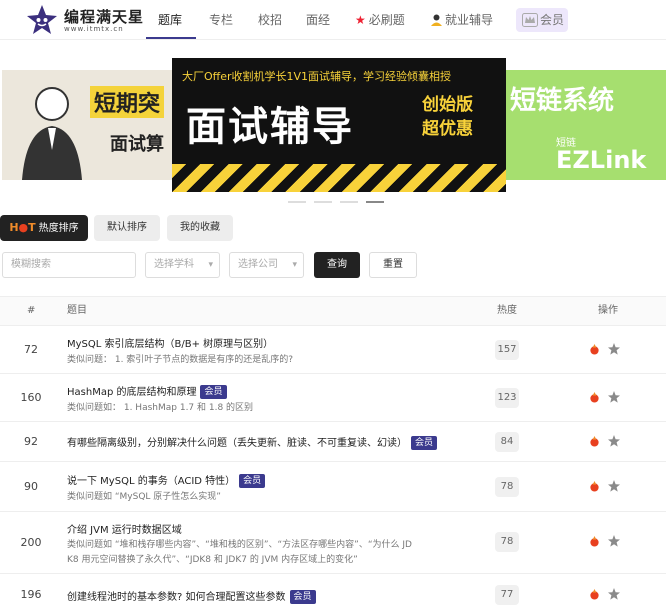 Image resolution: width=666 pixels, height=613 pixels. Describe the element at coordinates (393, 265) in the screenshot. I see `reset-button: 重置` at that location.